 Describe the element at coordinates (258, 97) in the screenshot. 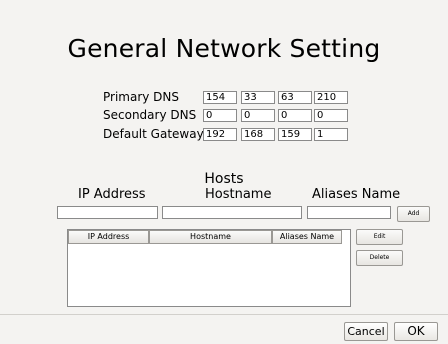

I see `primary-dns-octet-2: 33` at that location.